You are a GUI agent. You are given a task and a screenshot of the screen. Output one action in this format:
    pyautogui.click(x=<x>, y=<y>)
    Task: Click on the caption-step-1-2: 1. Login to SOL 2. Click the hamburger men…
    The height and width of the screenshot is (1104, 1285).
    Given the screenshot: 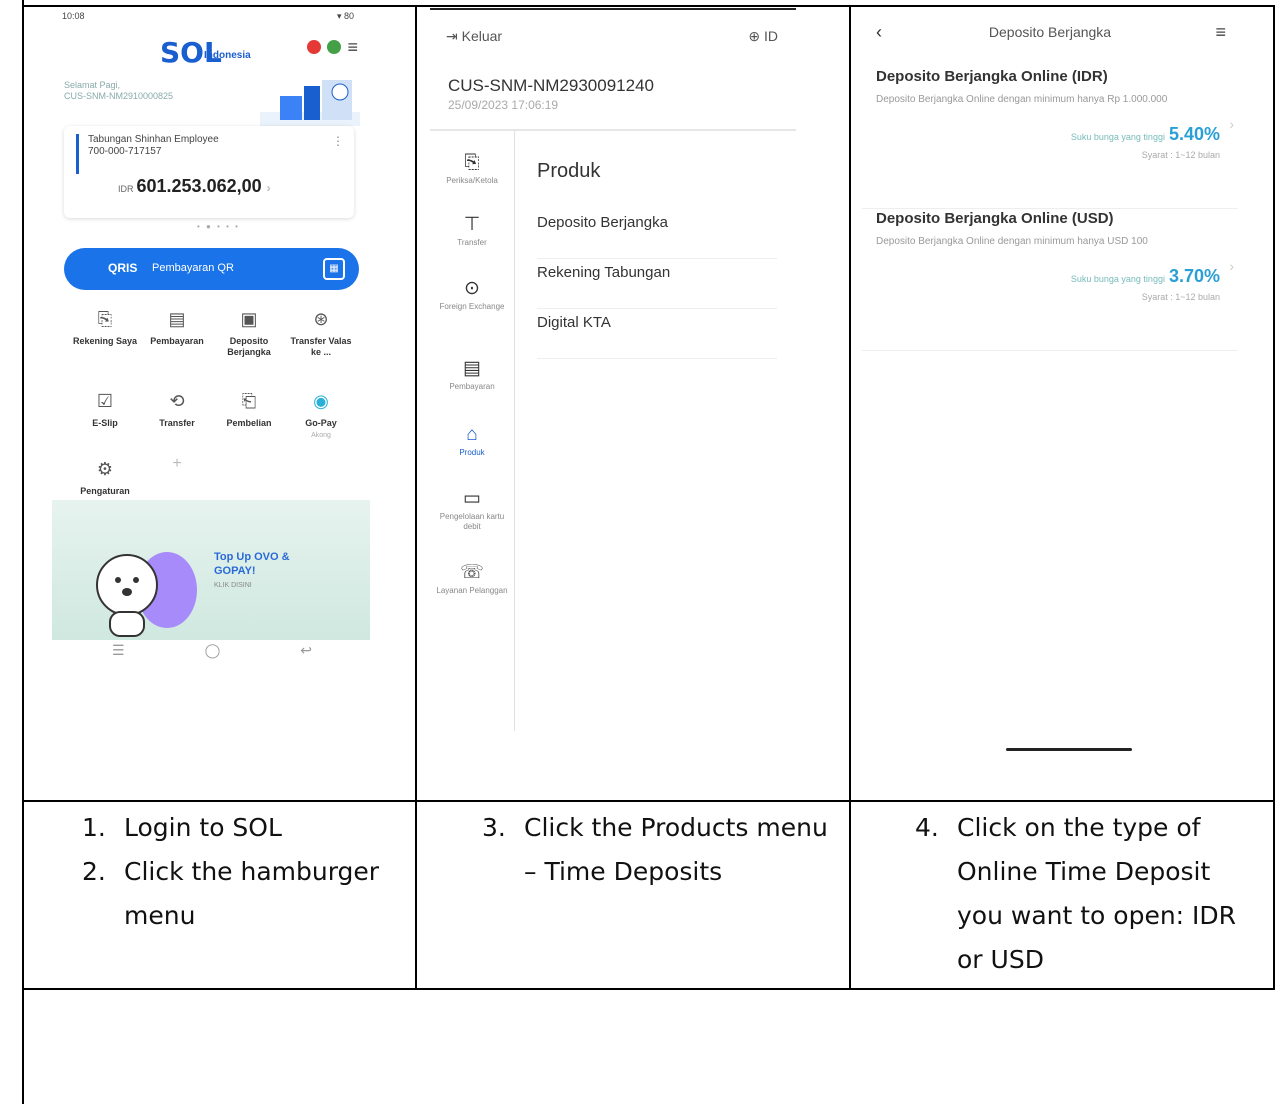 What is the action you would take?
    pyautogui.click(x=242, y=872)
    